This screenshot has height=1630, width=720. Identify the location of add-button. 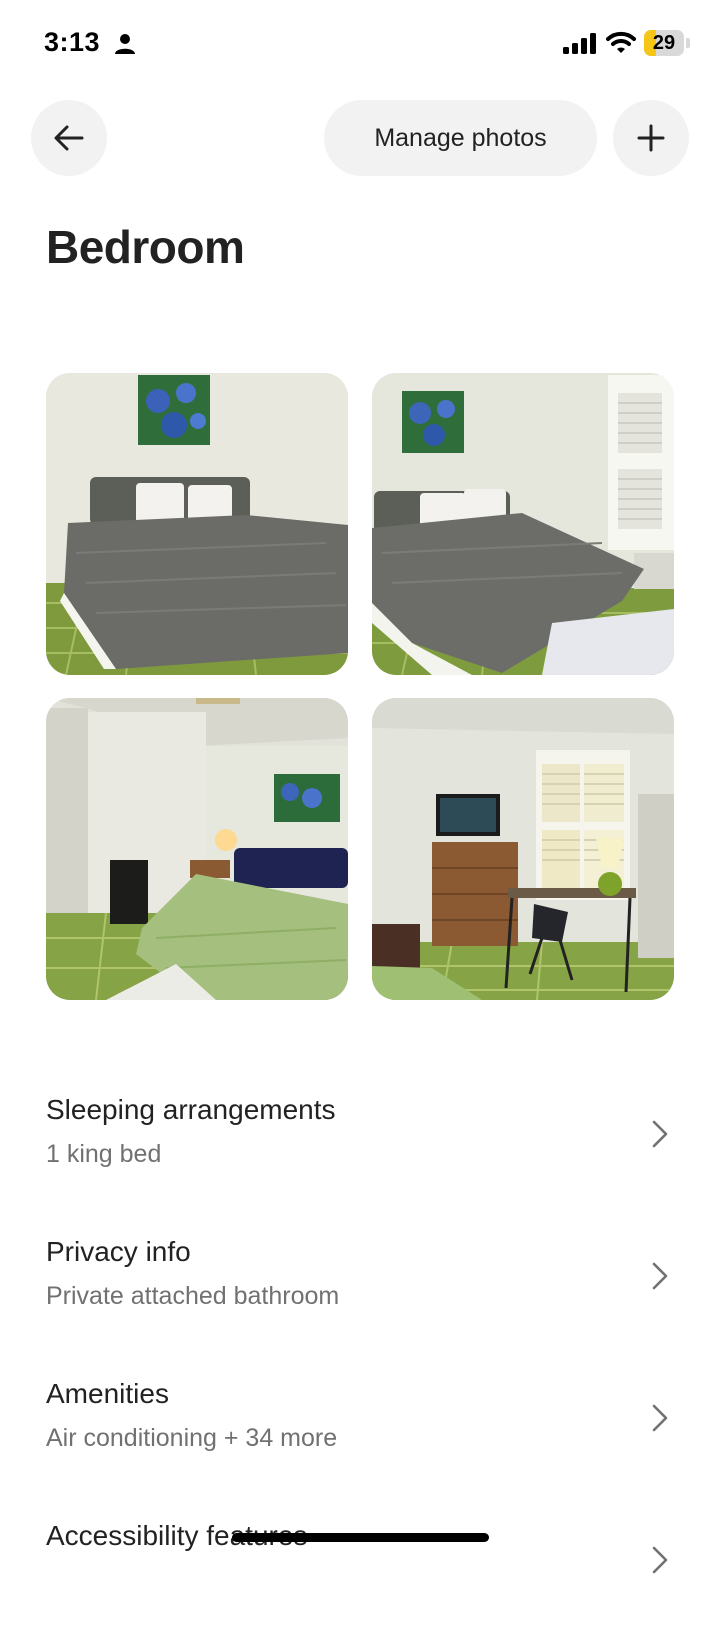
(651, 138).